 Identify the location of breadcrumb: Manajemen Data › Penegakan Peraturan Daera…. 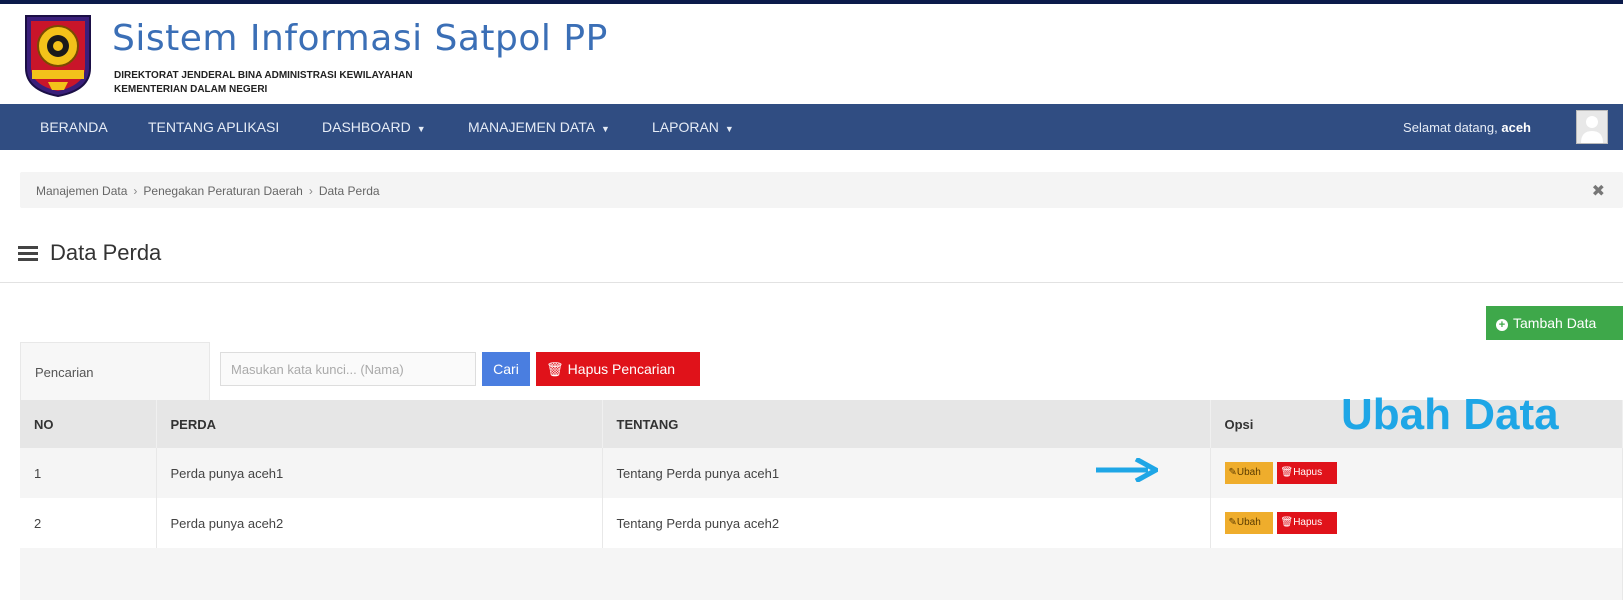
(821, 190).